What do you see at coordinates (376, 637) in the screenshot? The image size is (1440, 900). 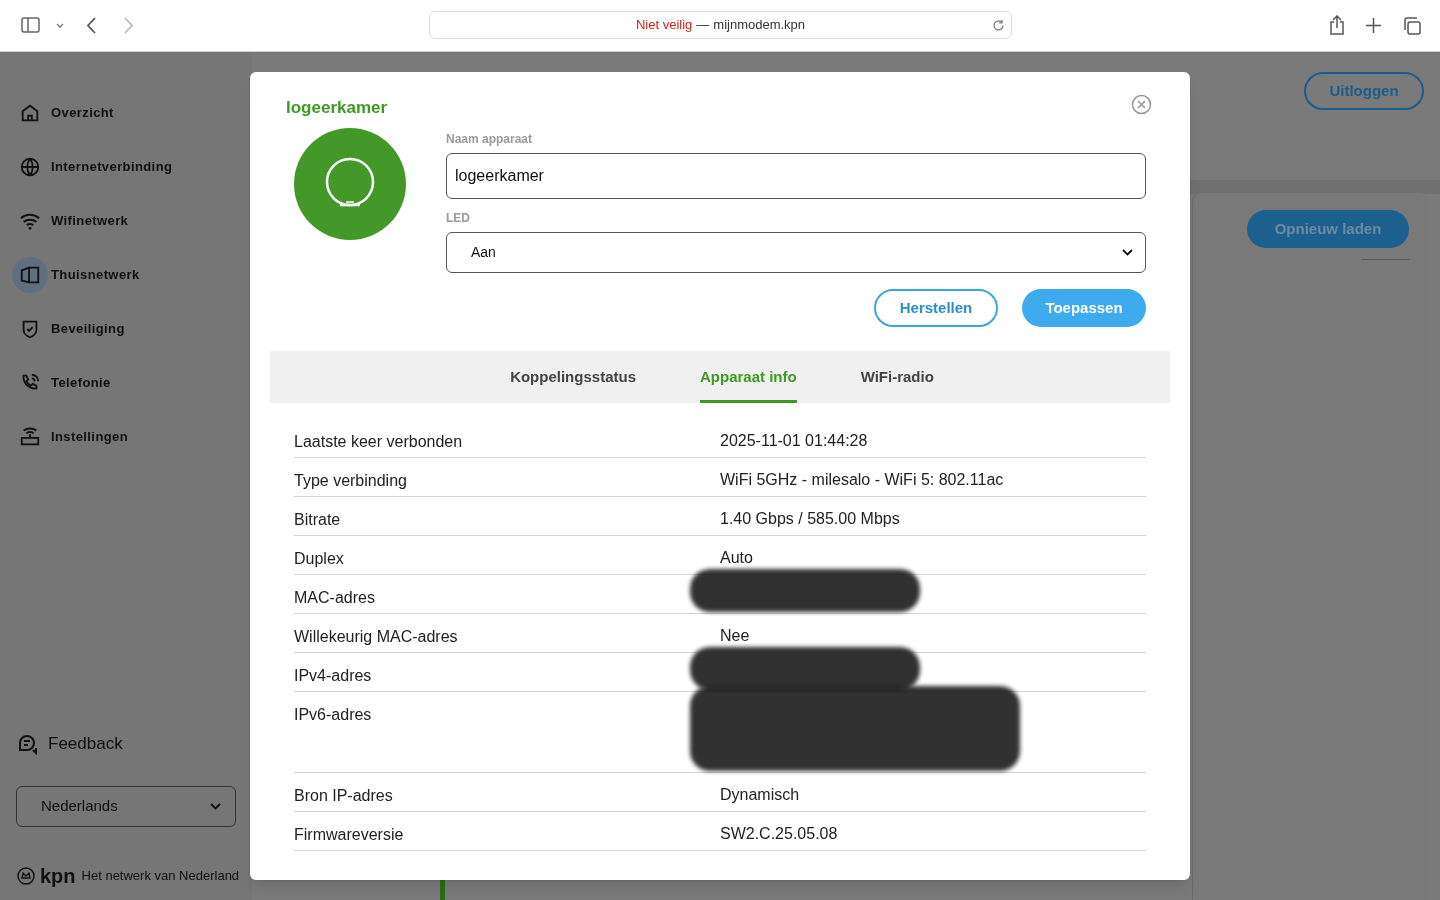 I see `row-label: Willekeurig MAC-adres` at bounding box center [376, 637].